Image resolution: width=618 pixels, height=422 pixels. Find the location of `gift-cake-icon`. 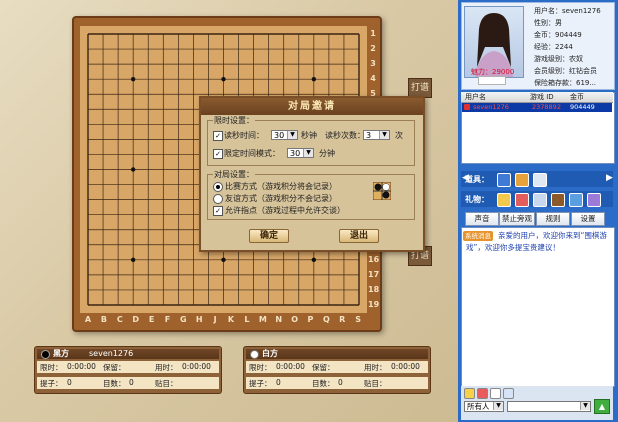

gift-cake-icon is located at coordinates (558, 200).